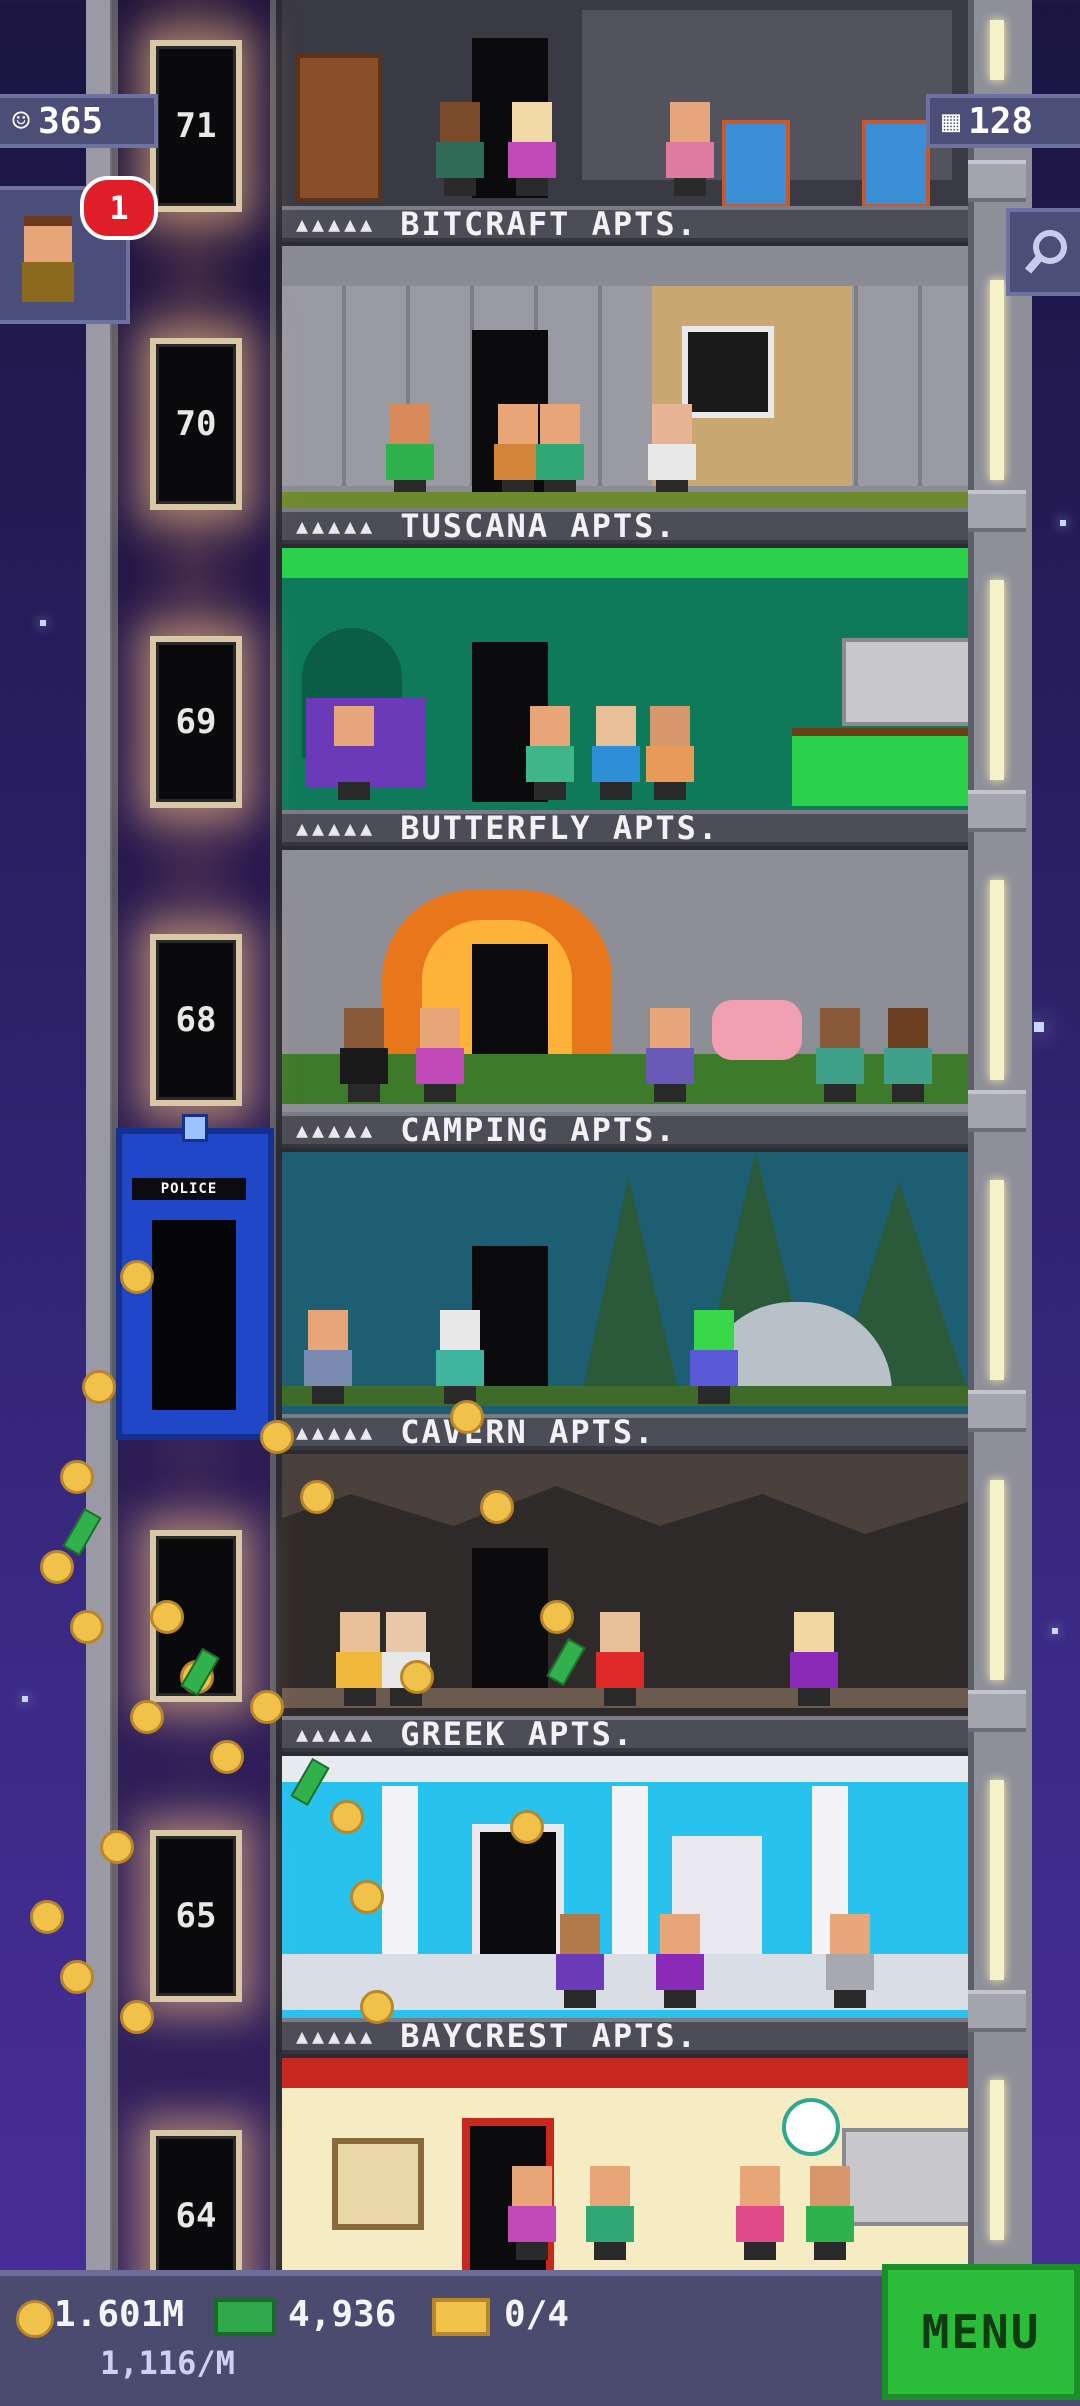  Describe the element at coordinates (981, 2332) in the screenshot. I see `menu-button: MENU` at that location.